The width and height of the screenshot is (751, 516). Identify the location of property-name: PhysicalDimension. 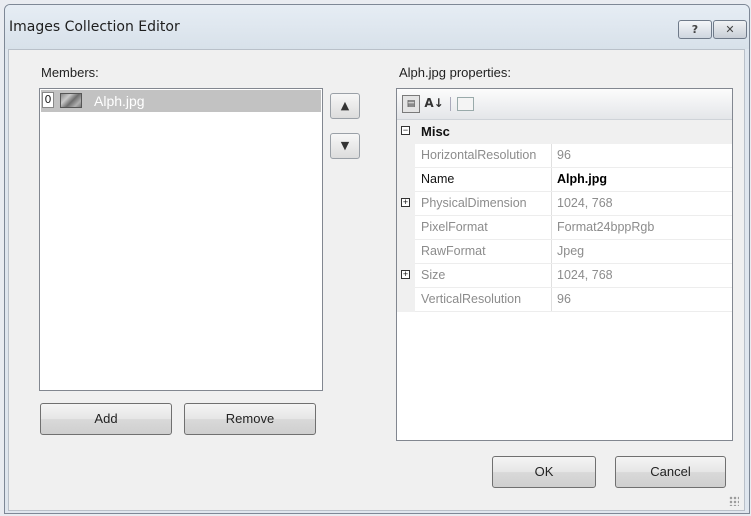
(474, 203).